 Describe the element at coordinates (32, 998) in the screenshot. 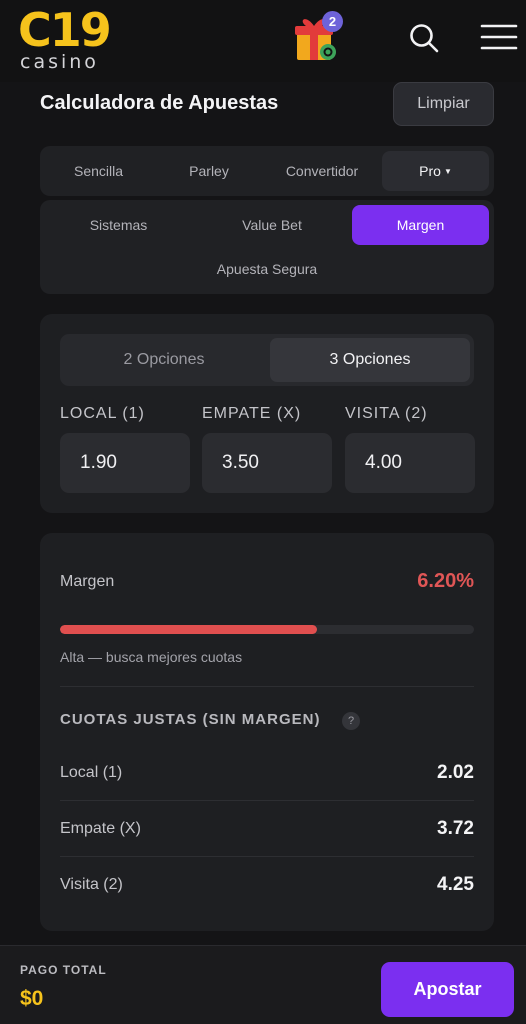

I see `total-payout-value: $0` at that location.